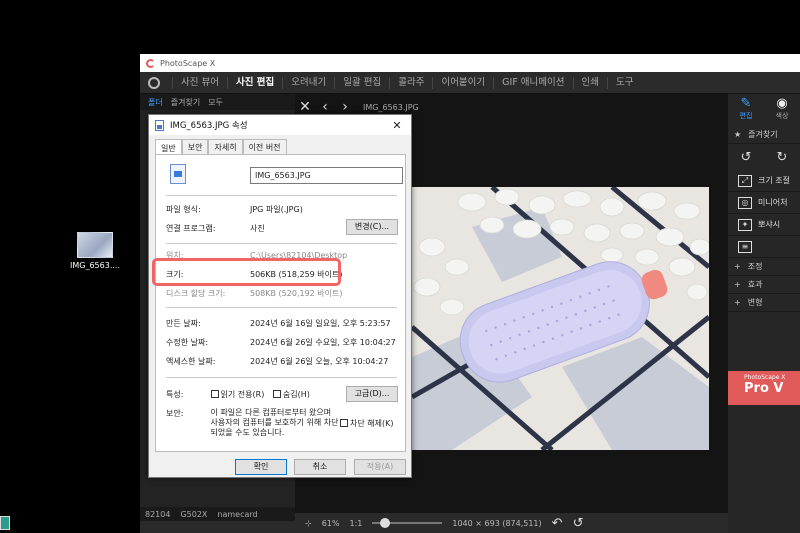  Describe the element at coordinates (278, 323) in the screenshot. I see `created-row: 만든 날짜: 2024년 6월 16일 일요일, 오후 5:23:57` at that location.